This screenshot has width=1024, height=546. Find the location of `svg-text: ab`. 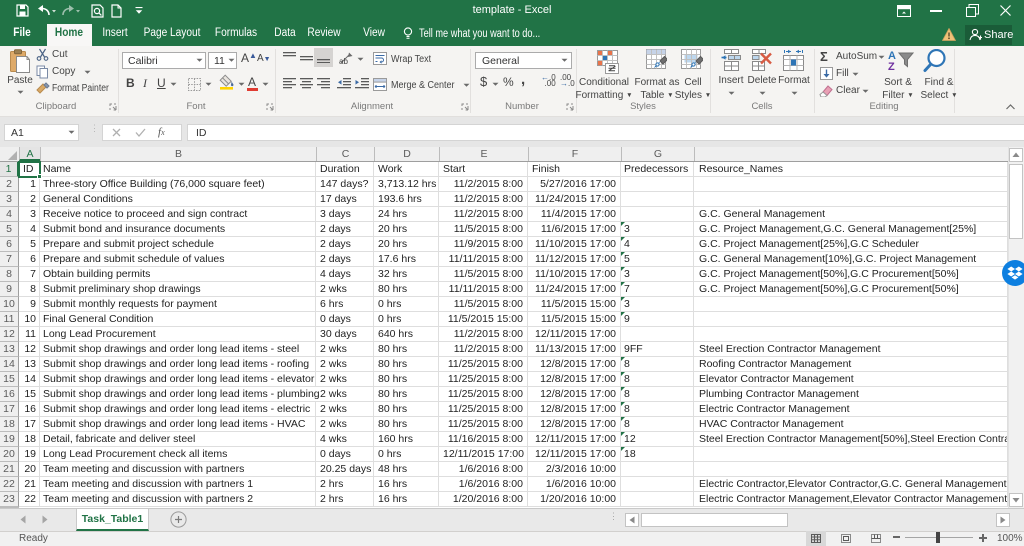

svg-text: ab is located at coordinates (343, 61).